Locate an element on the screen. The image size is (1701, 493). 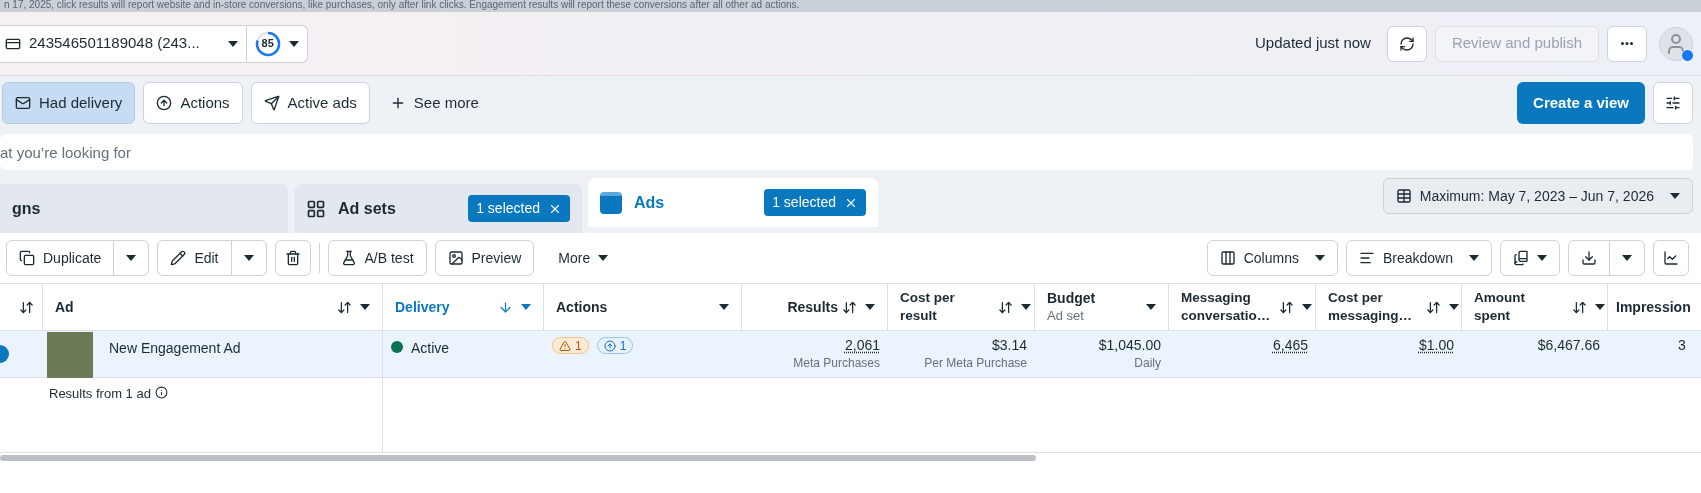
flask-icon is located at coordinates (348, 258).